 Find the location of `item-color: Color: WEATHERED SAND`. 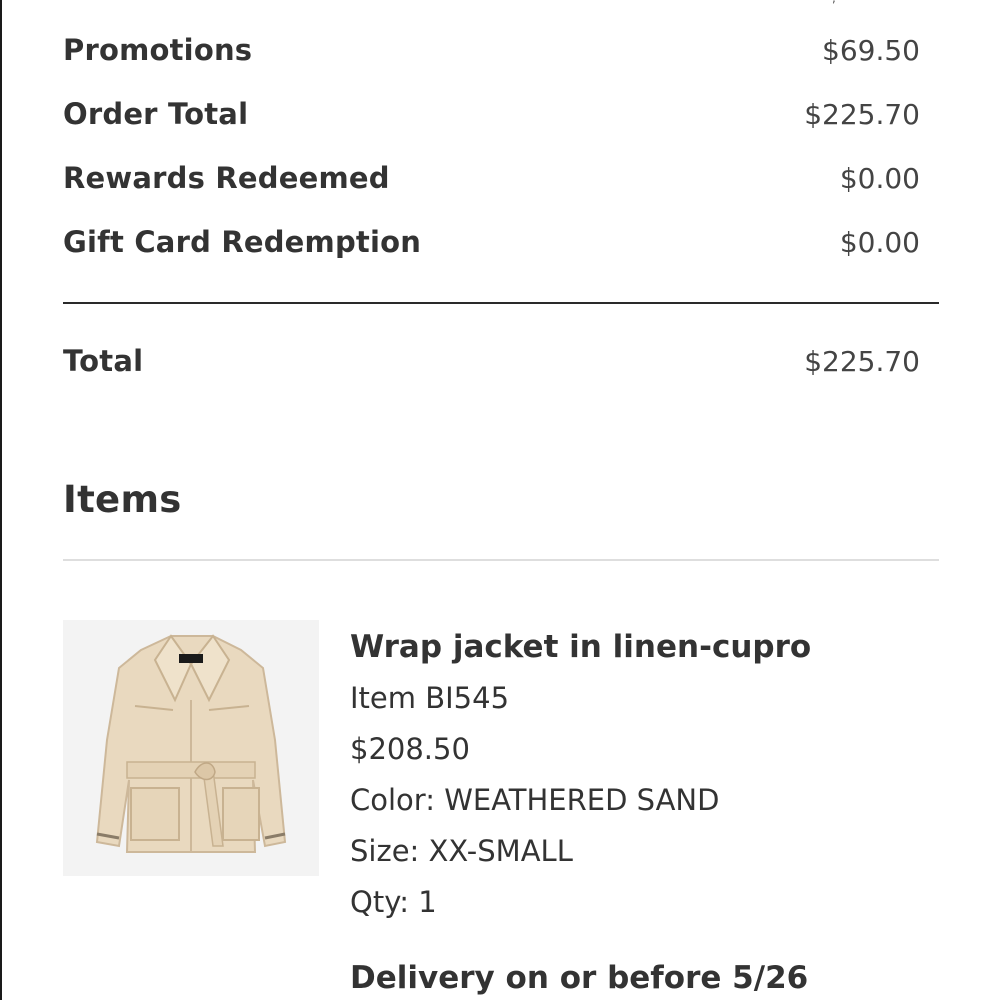

item-color: Color: WEATHERED SAND is located at coordinates (535, 800).